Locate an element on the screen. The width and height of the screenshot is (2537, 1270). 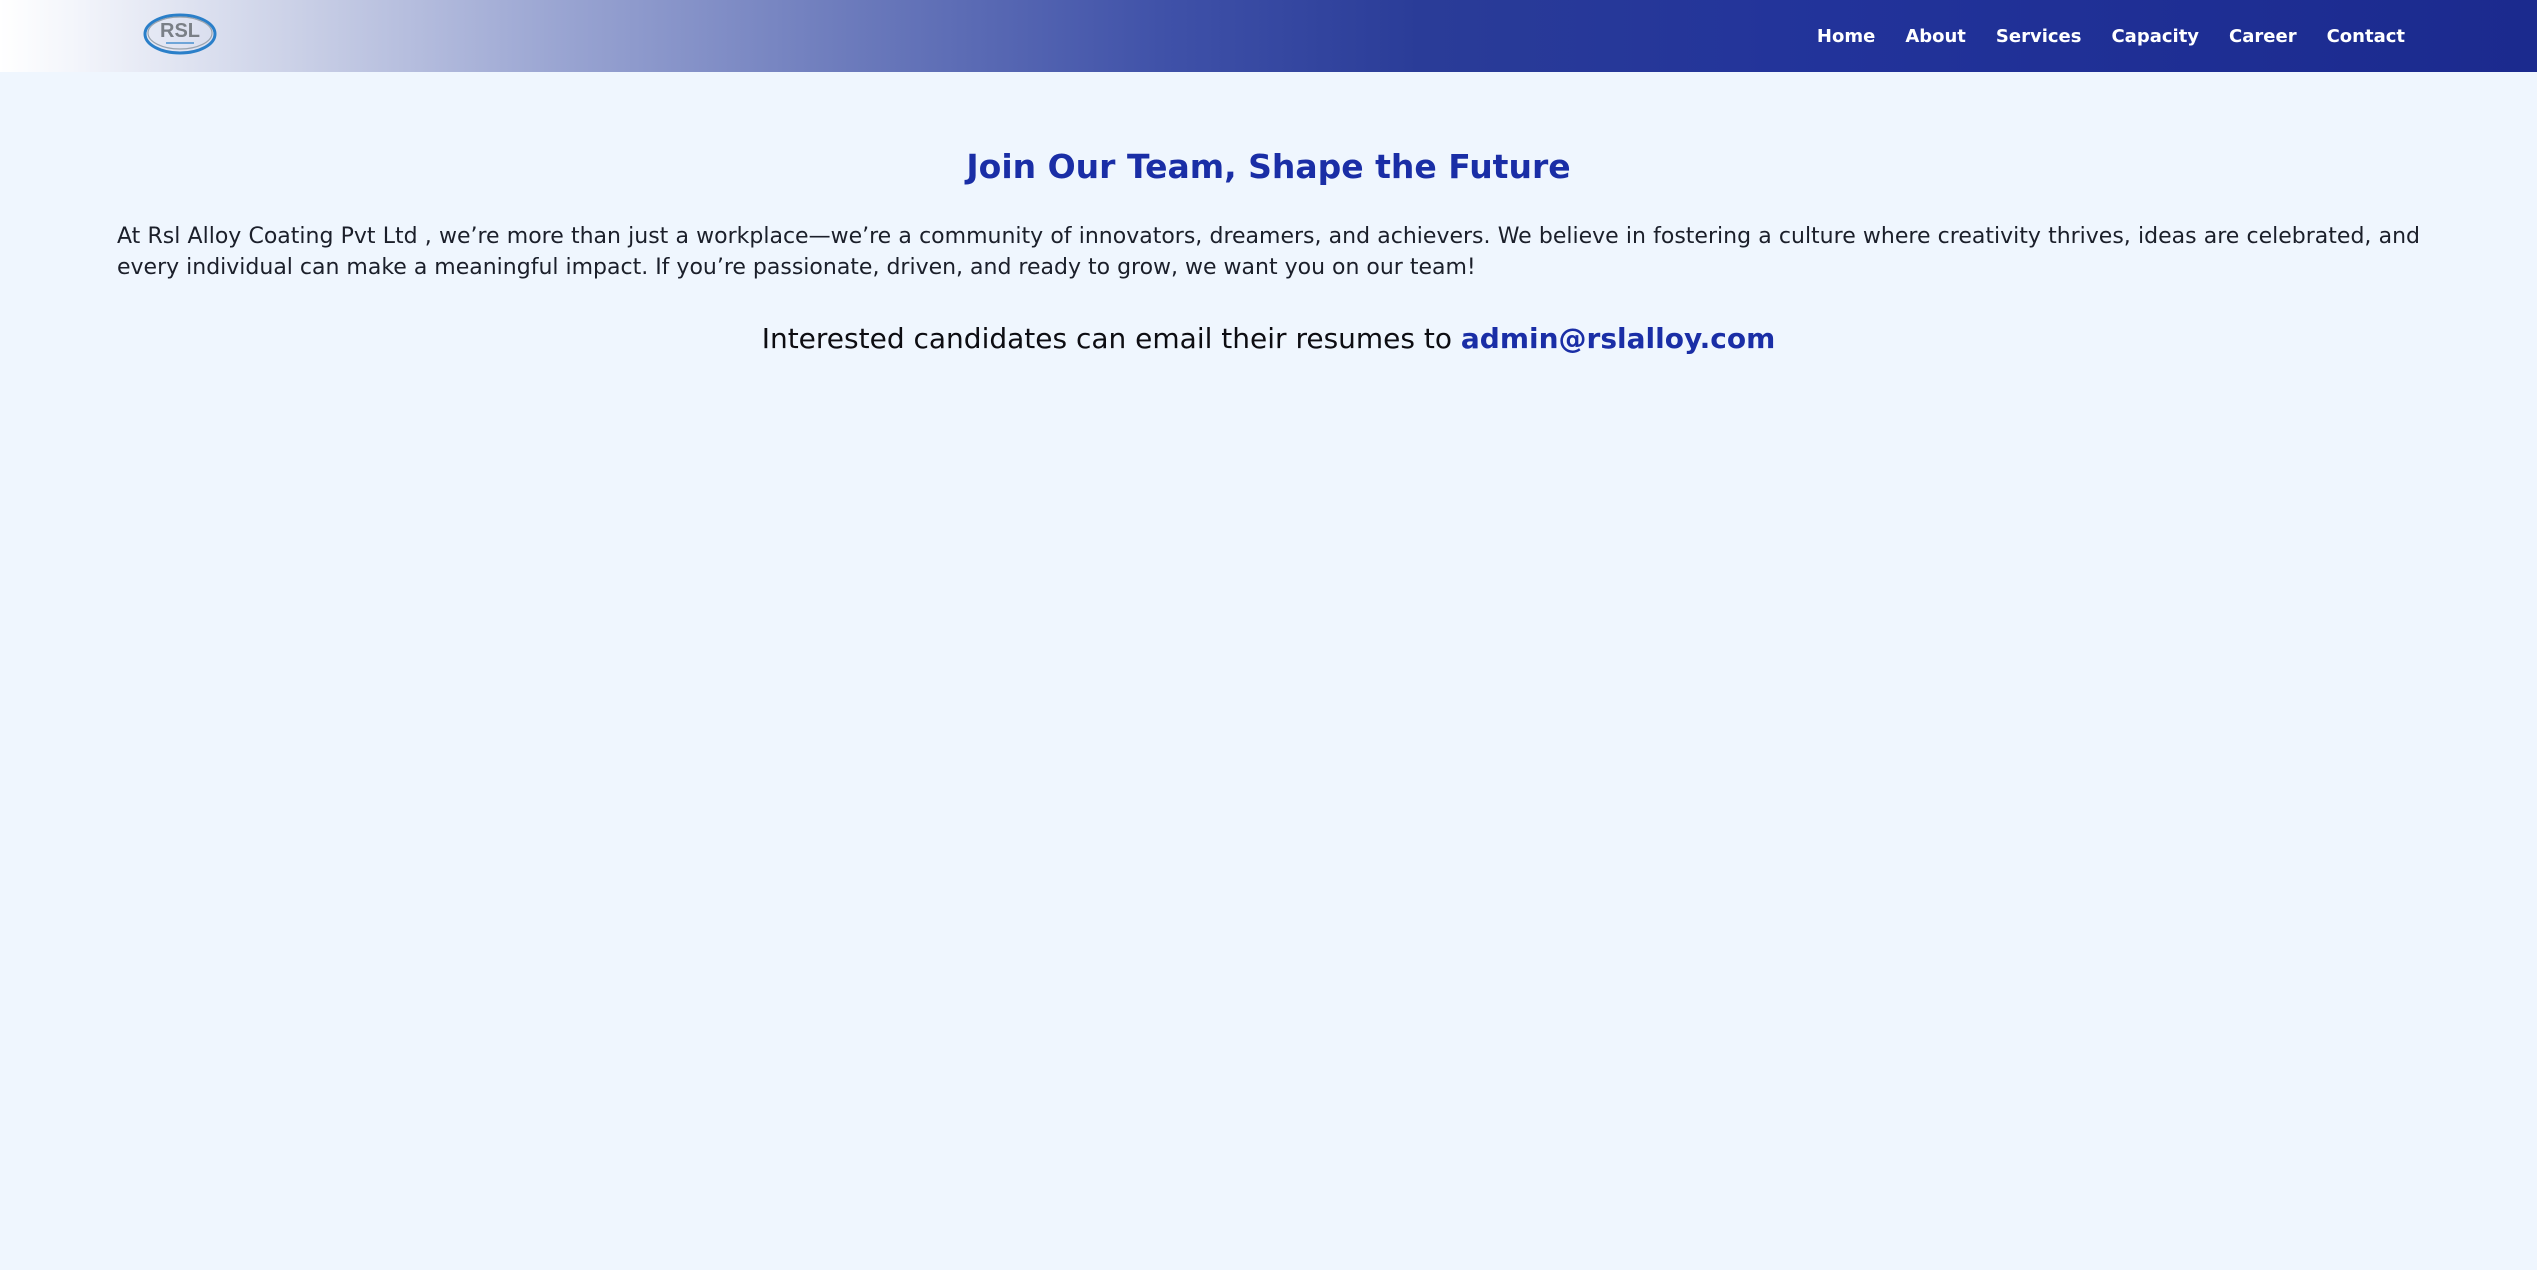
company-logo: RSL is located at coordinates (180, 34).